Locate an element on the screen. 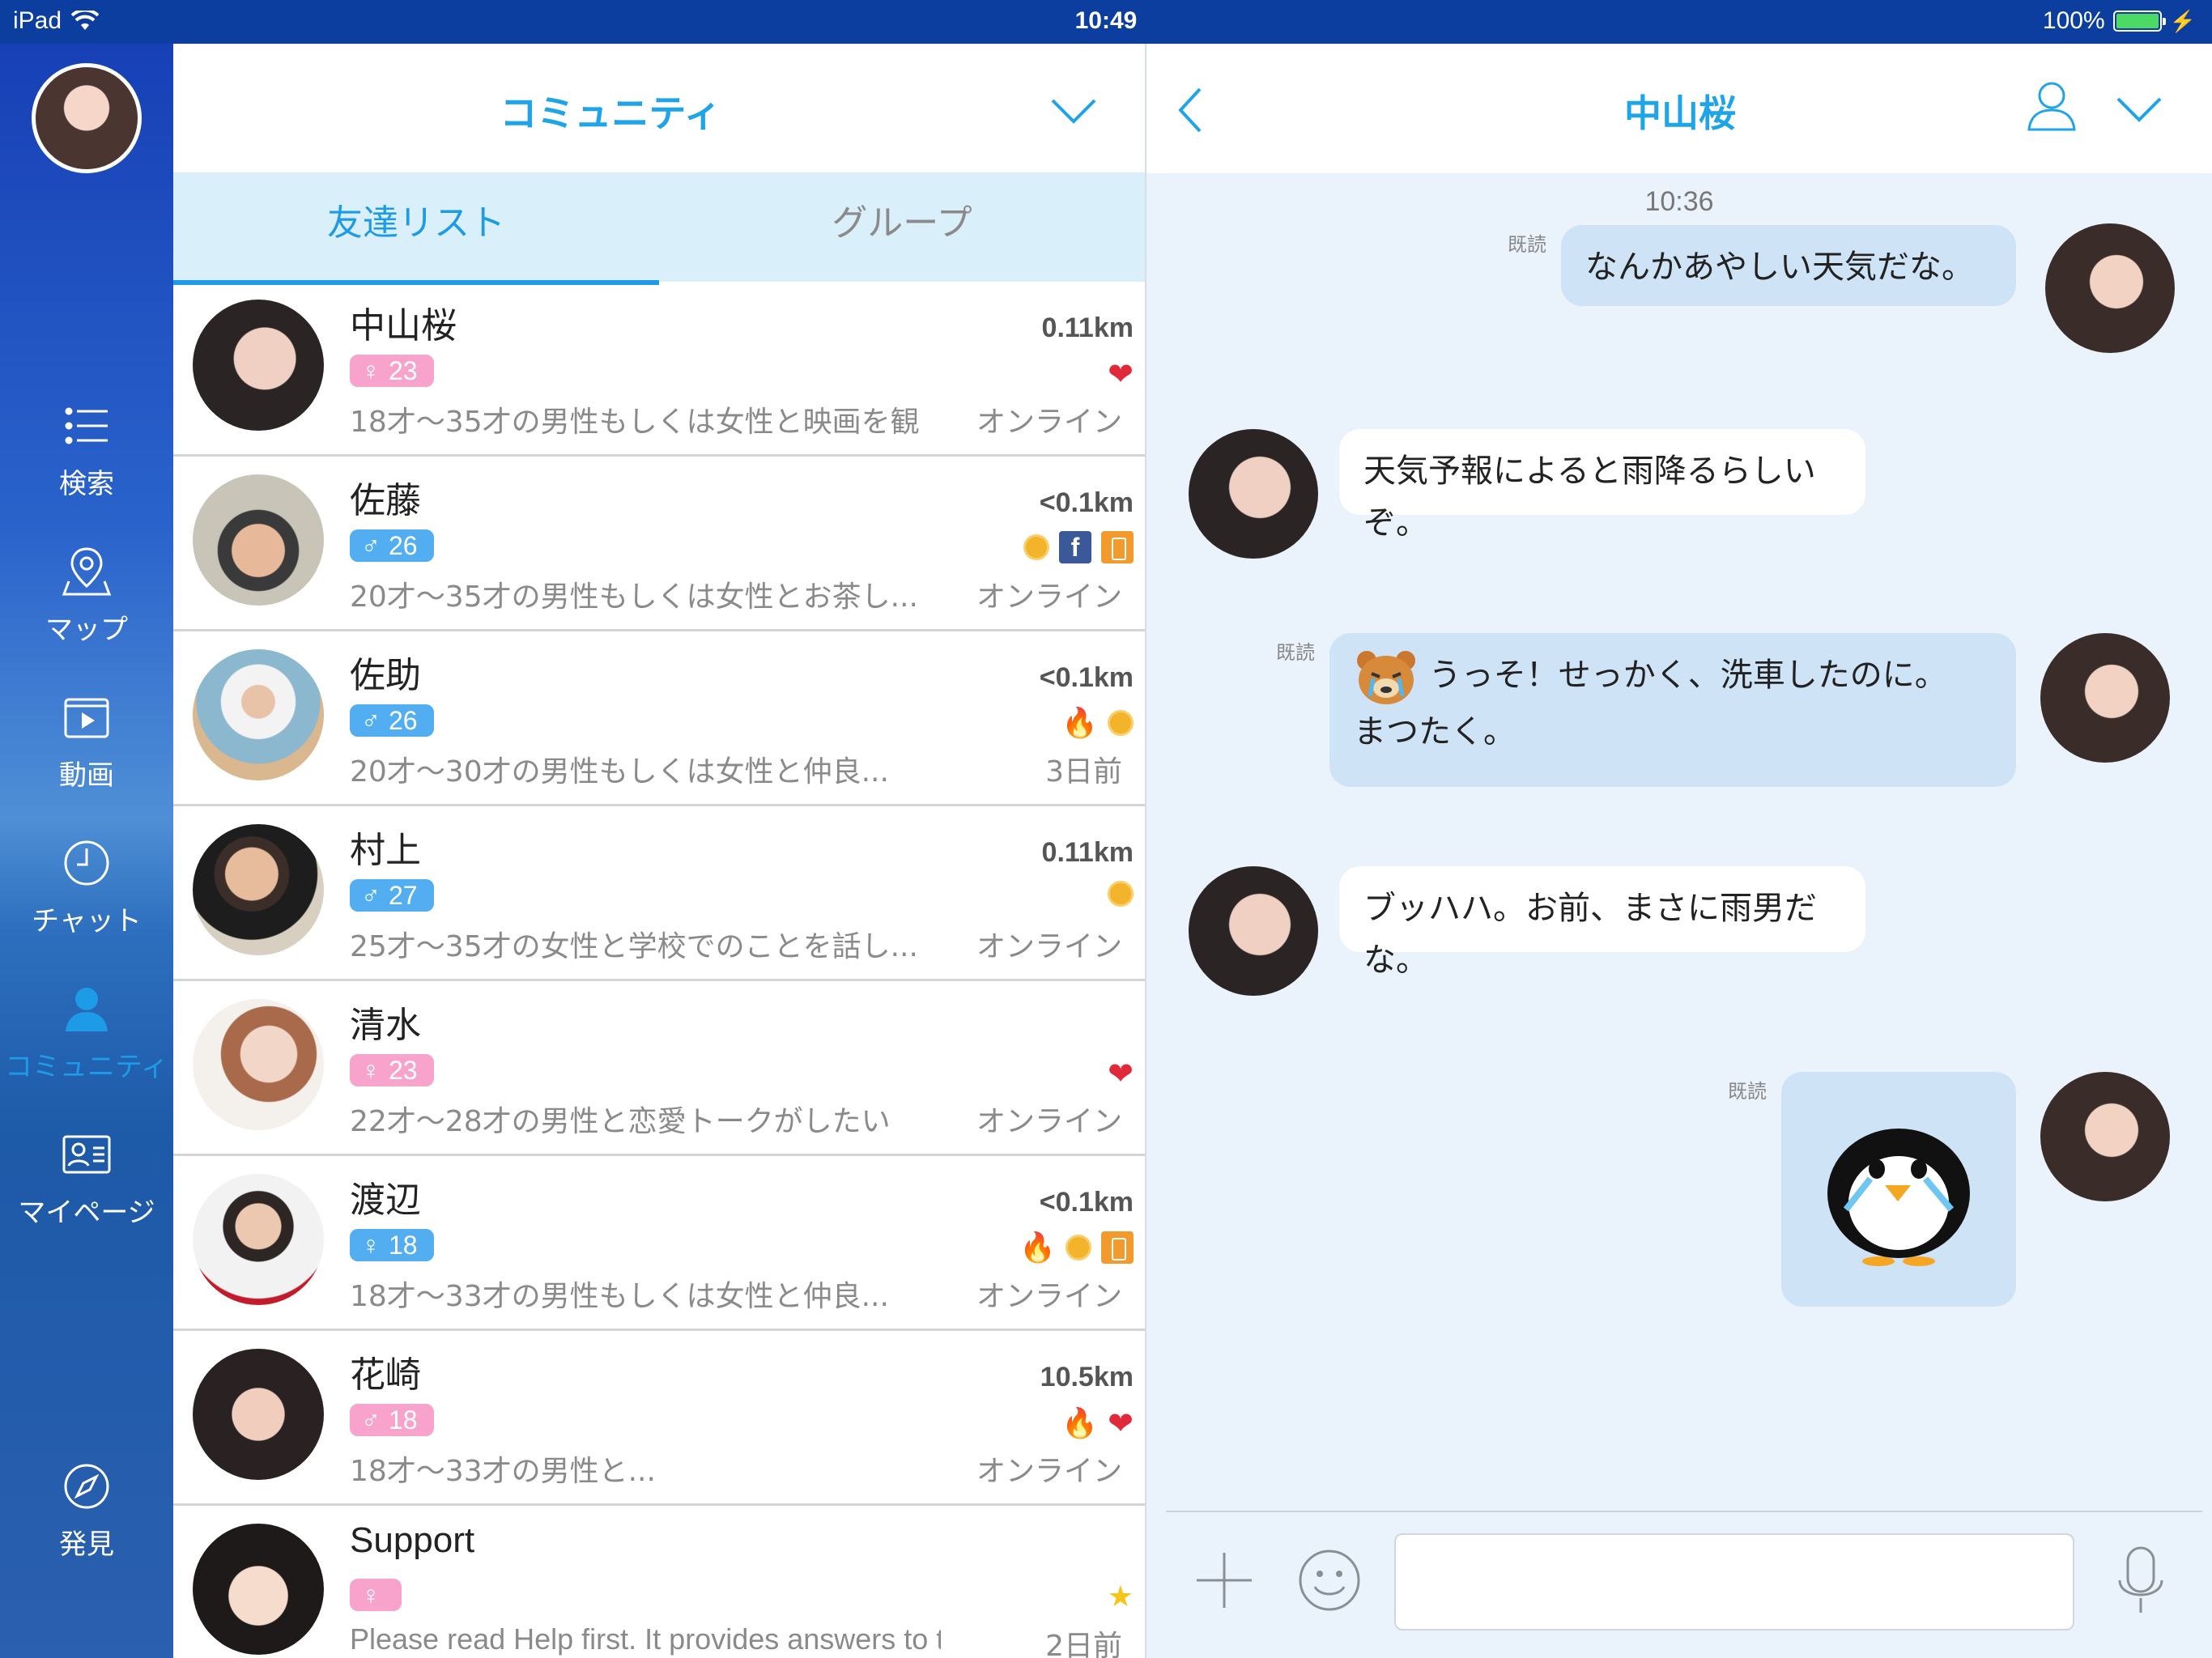  sidebar-item-community: コミュニティ is located at coordinates (87, 1033).